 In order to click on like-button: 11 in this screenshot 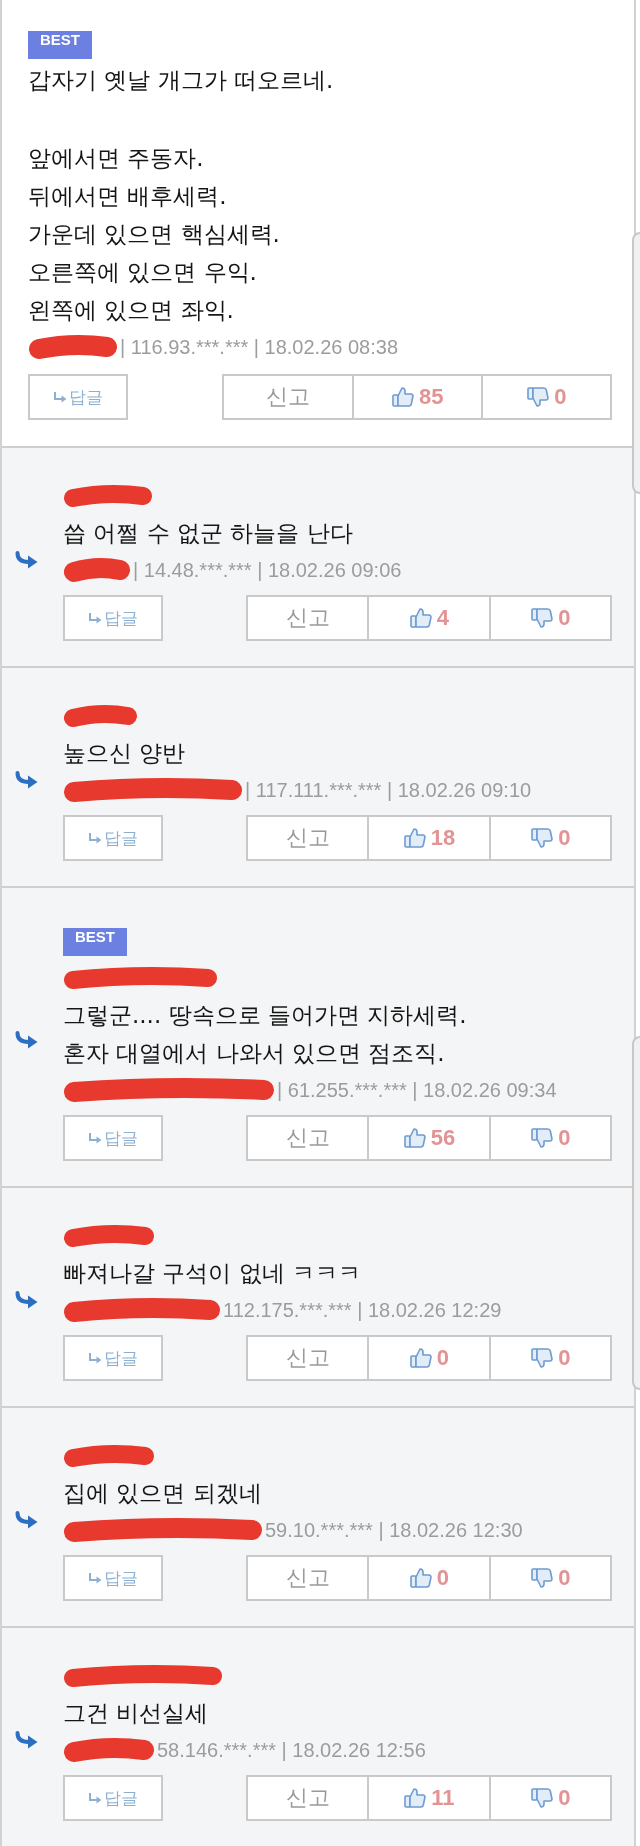, I will do `click(429, 1798)`.